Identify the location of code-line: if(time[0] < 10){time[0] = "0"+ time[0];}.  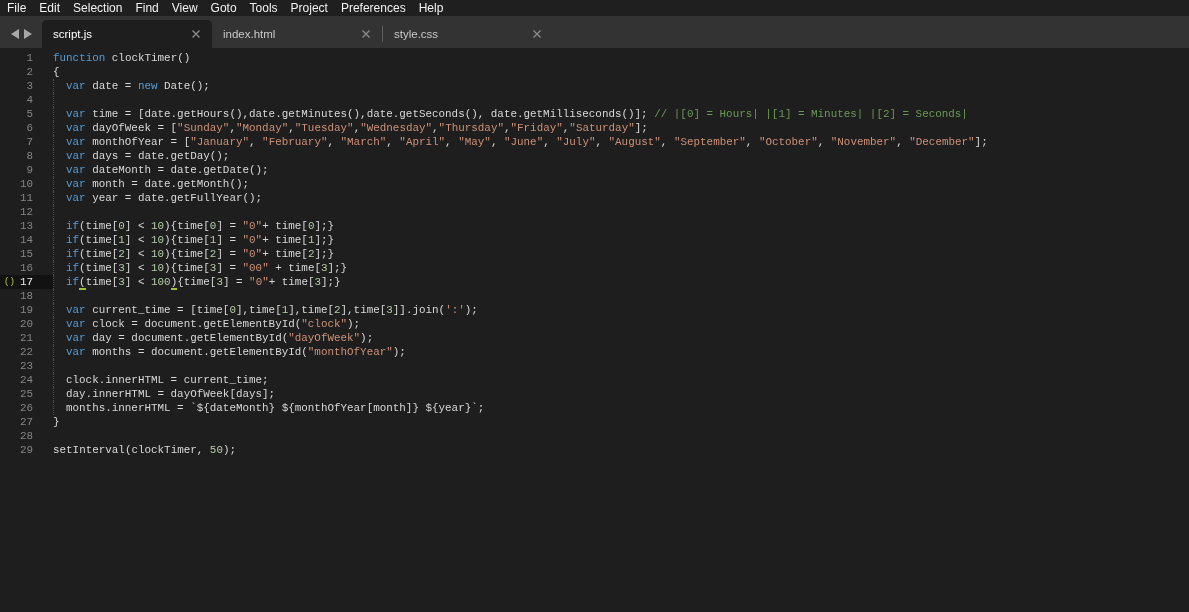
(200, 226).